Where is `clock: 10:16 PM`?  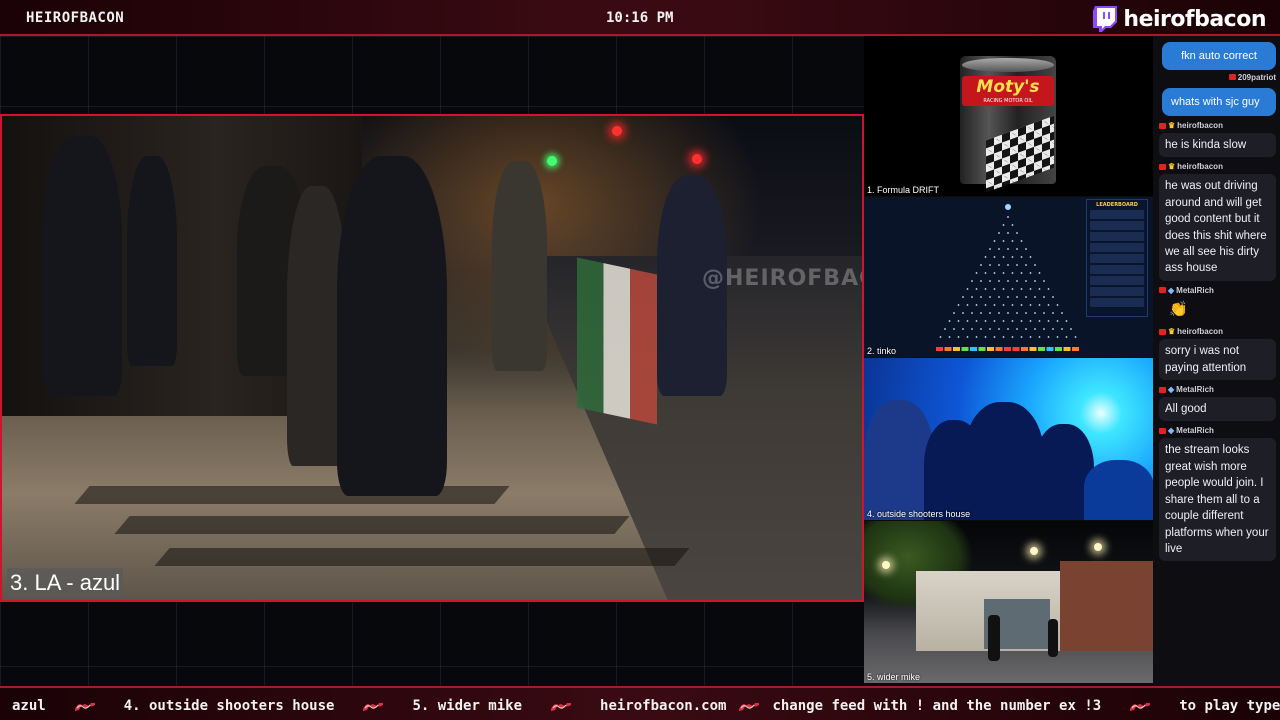 clock: 10:16 PM is located at coordinates (640, 18).